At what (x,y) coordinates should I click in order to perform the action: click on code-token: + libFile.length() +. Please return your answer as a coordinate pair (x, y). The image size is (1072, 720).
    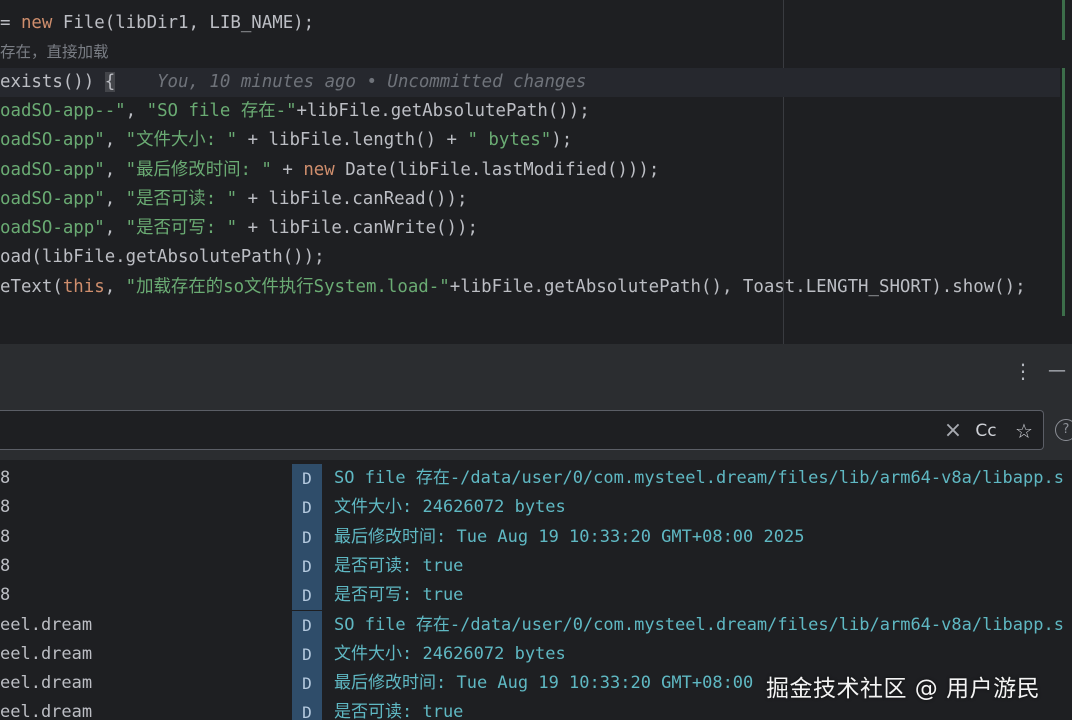
    Looking at the image, I should click on (352, 140).